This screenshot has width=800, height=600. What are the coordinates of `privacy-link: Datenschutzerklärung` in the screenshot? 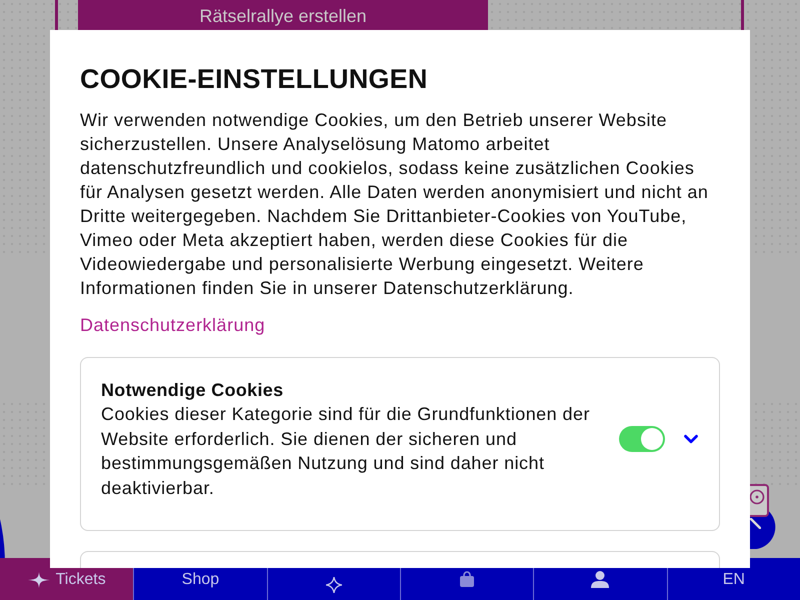 It's located at (173, 325).